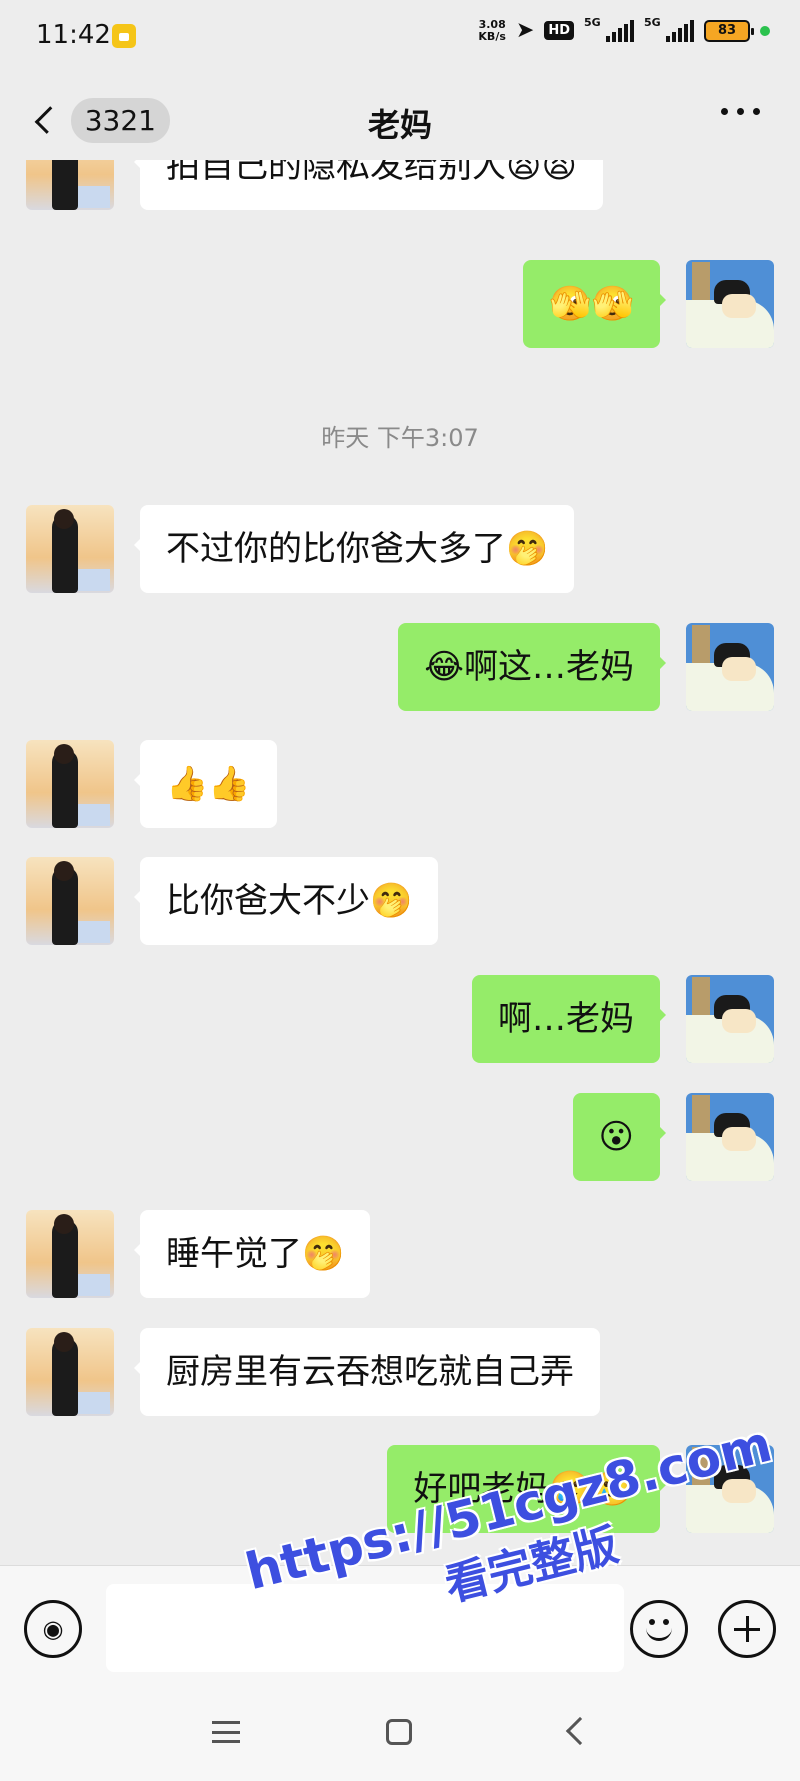  Describe the element at coordinates (659, 1629) in the screenshot. I see `emoji-button` at that location.